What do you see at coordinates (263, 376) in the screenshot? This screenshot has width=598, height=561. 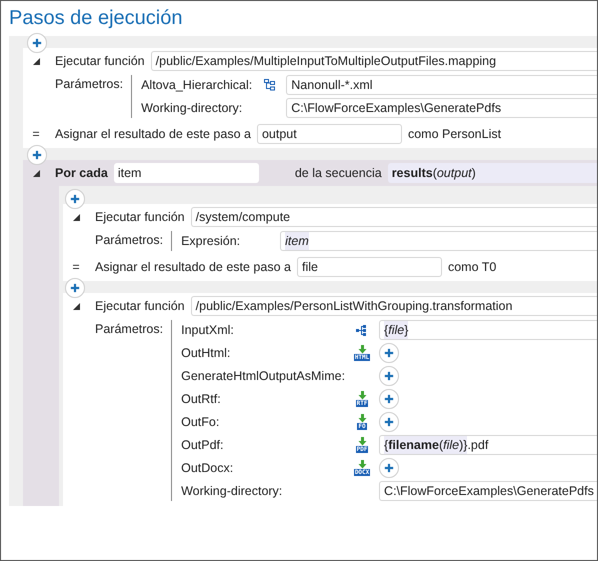 I see `parameter-name: GenerateHtmlOutputAsMime:` at bounding box center [263, 376].